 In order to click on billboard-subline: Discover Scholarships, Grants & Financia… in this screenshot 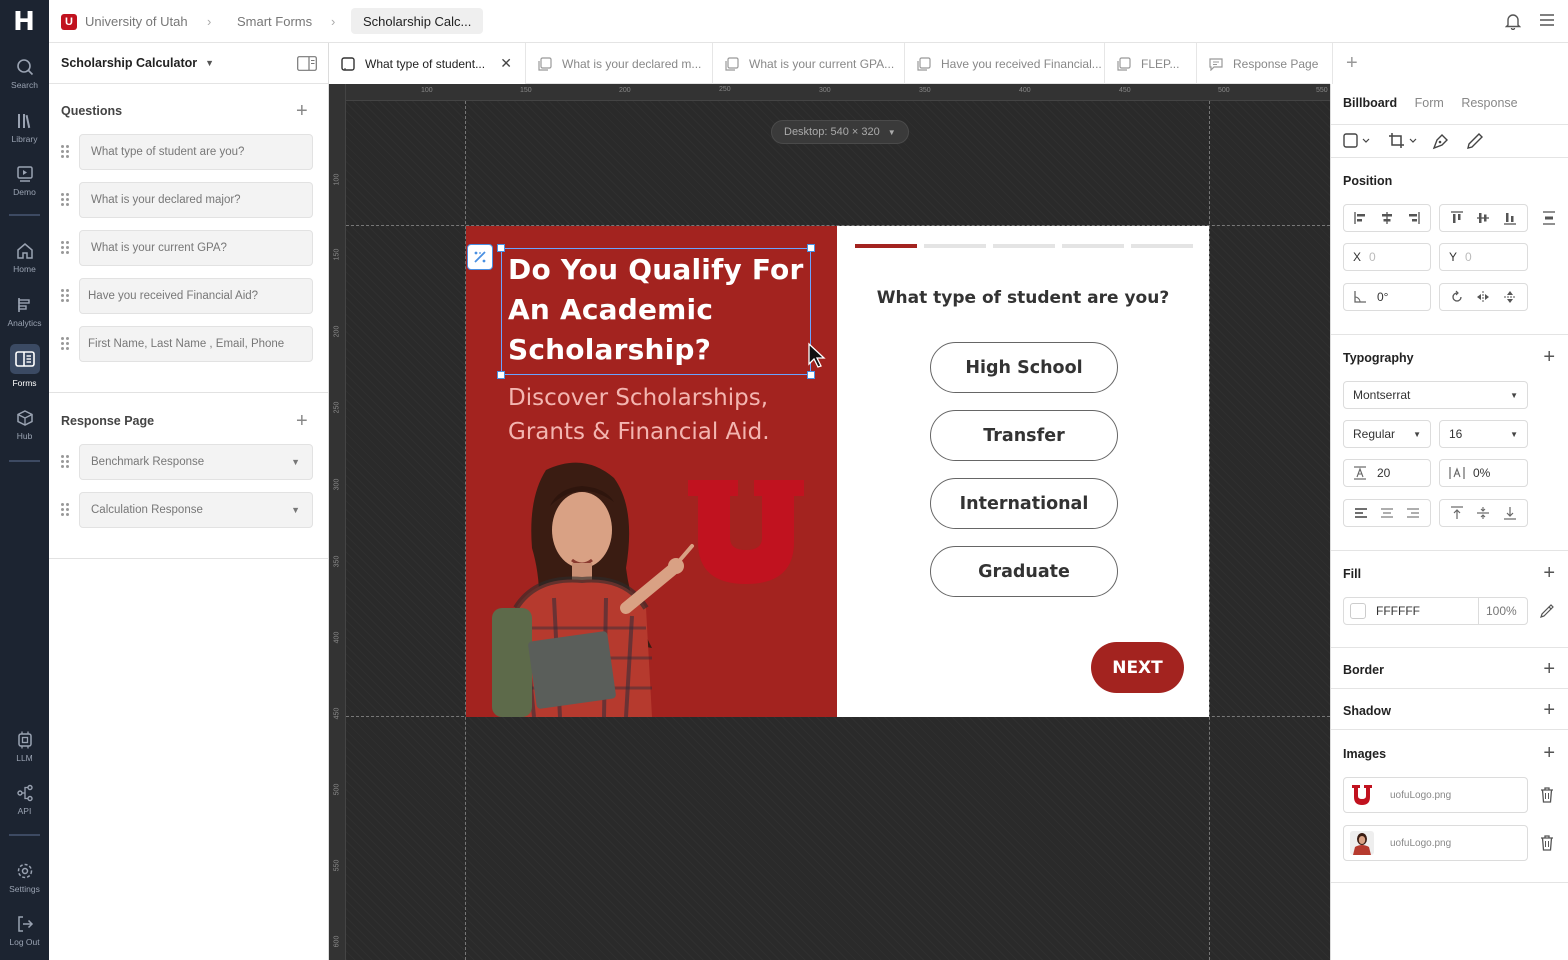, I will do `click(658, 415)`.